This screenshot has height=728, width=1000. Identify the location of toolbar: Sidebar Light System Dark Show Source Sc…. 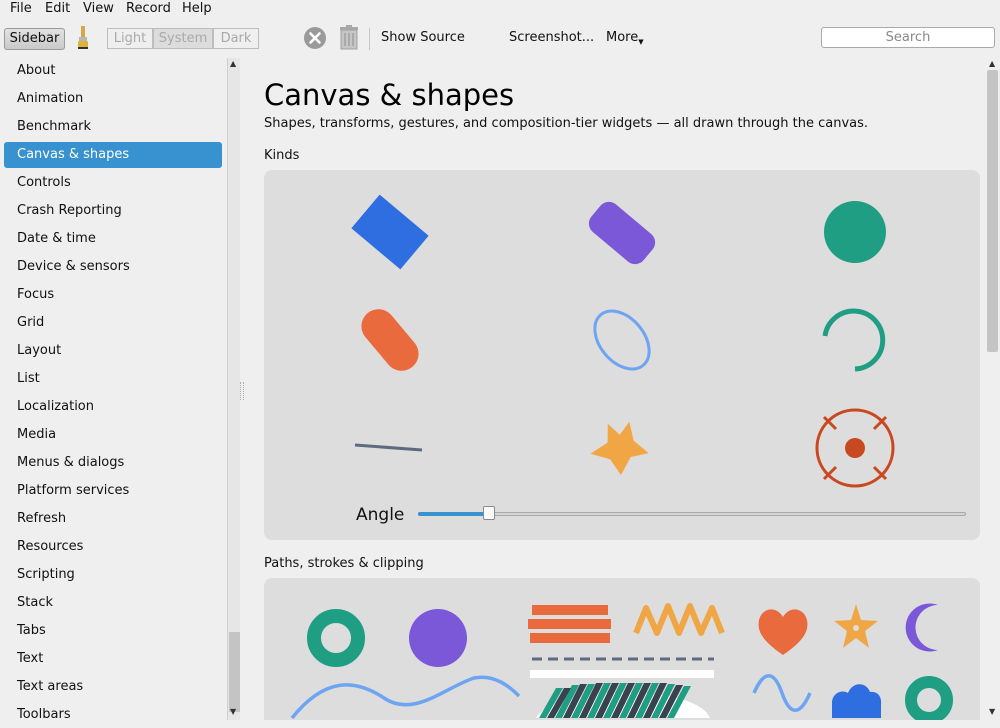
(500, 38).